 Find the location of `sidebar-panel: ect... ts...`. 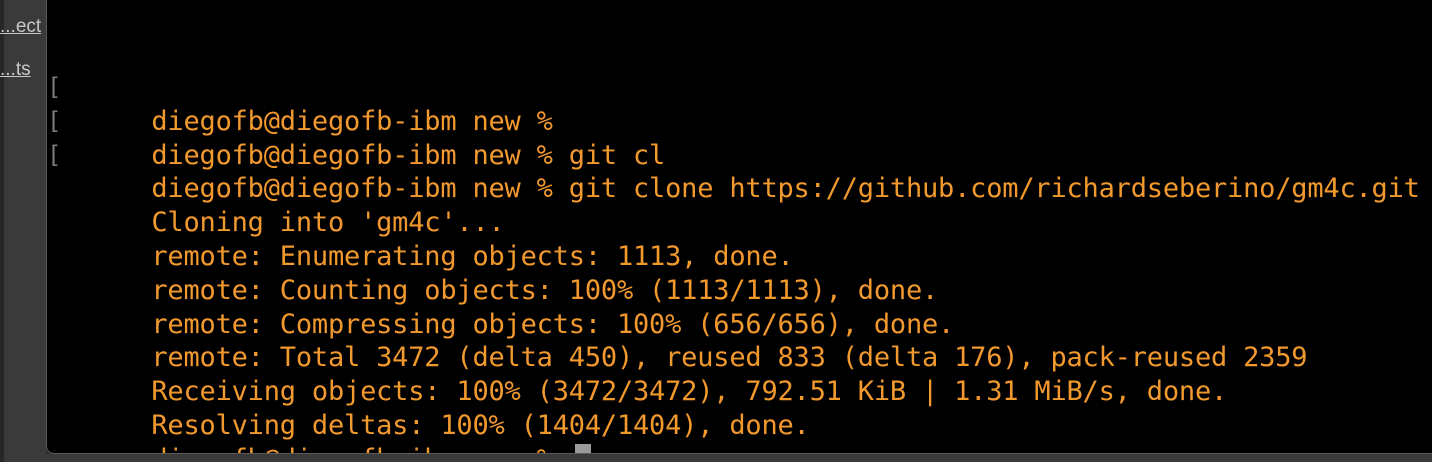

sidebar-panel: ect... ts... is located at coordinates (23, 231).